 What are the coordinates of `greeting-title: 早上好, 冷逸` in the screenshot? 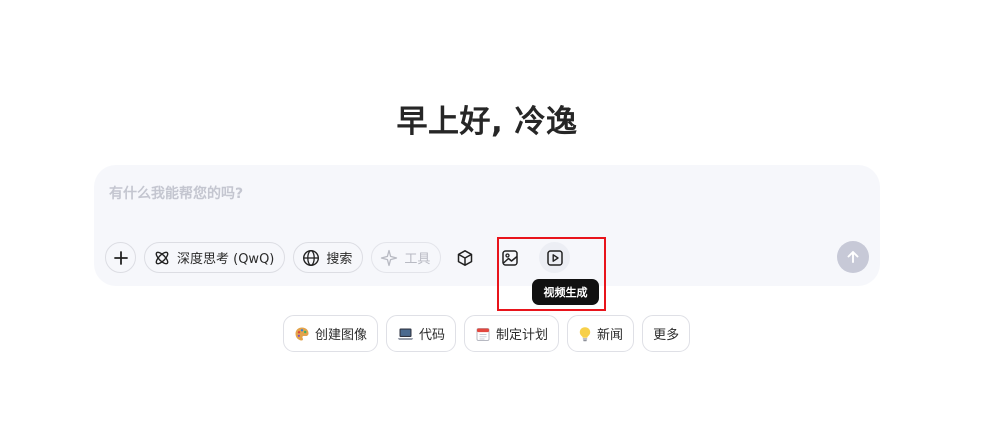 It's located at (487, 122).